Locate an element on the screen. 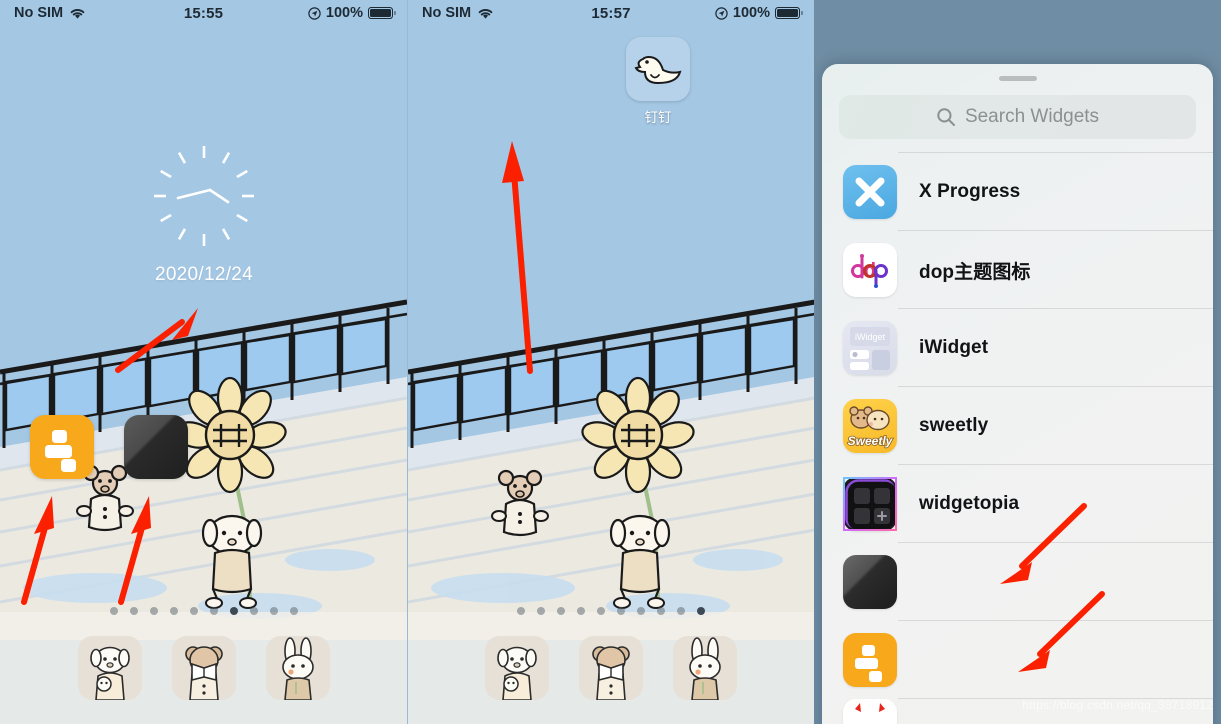 This screenshot has height=724, width=1221. dop-app-icon: d o is located at coordinates (870, 270).